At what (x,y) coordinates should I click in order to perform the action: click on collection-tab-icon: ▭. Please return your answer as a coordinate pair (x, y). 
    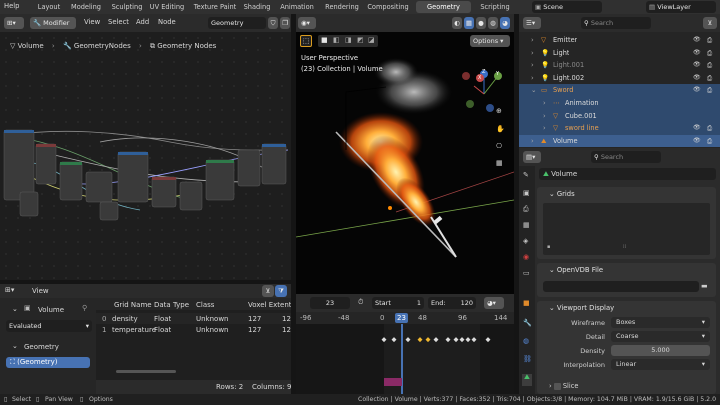
    Looking at the image, I should click on (526, 273).